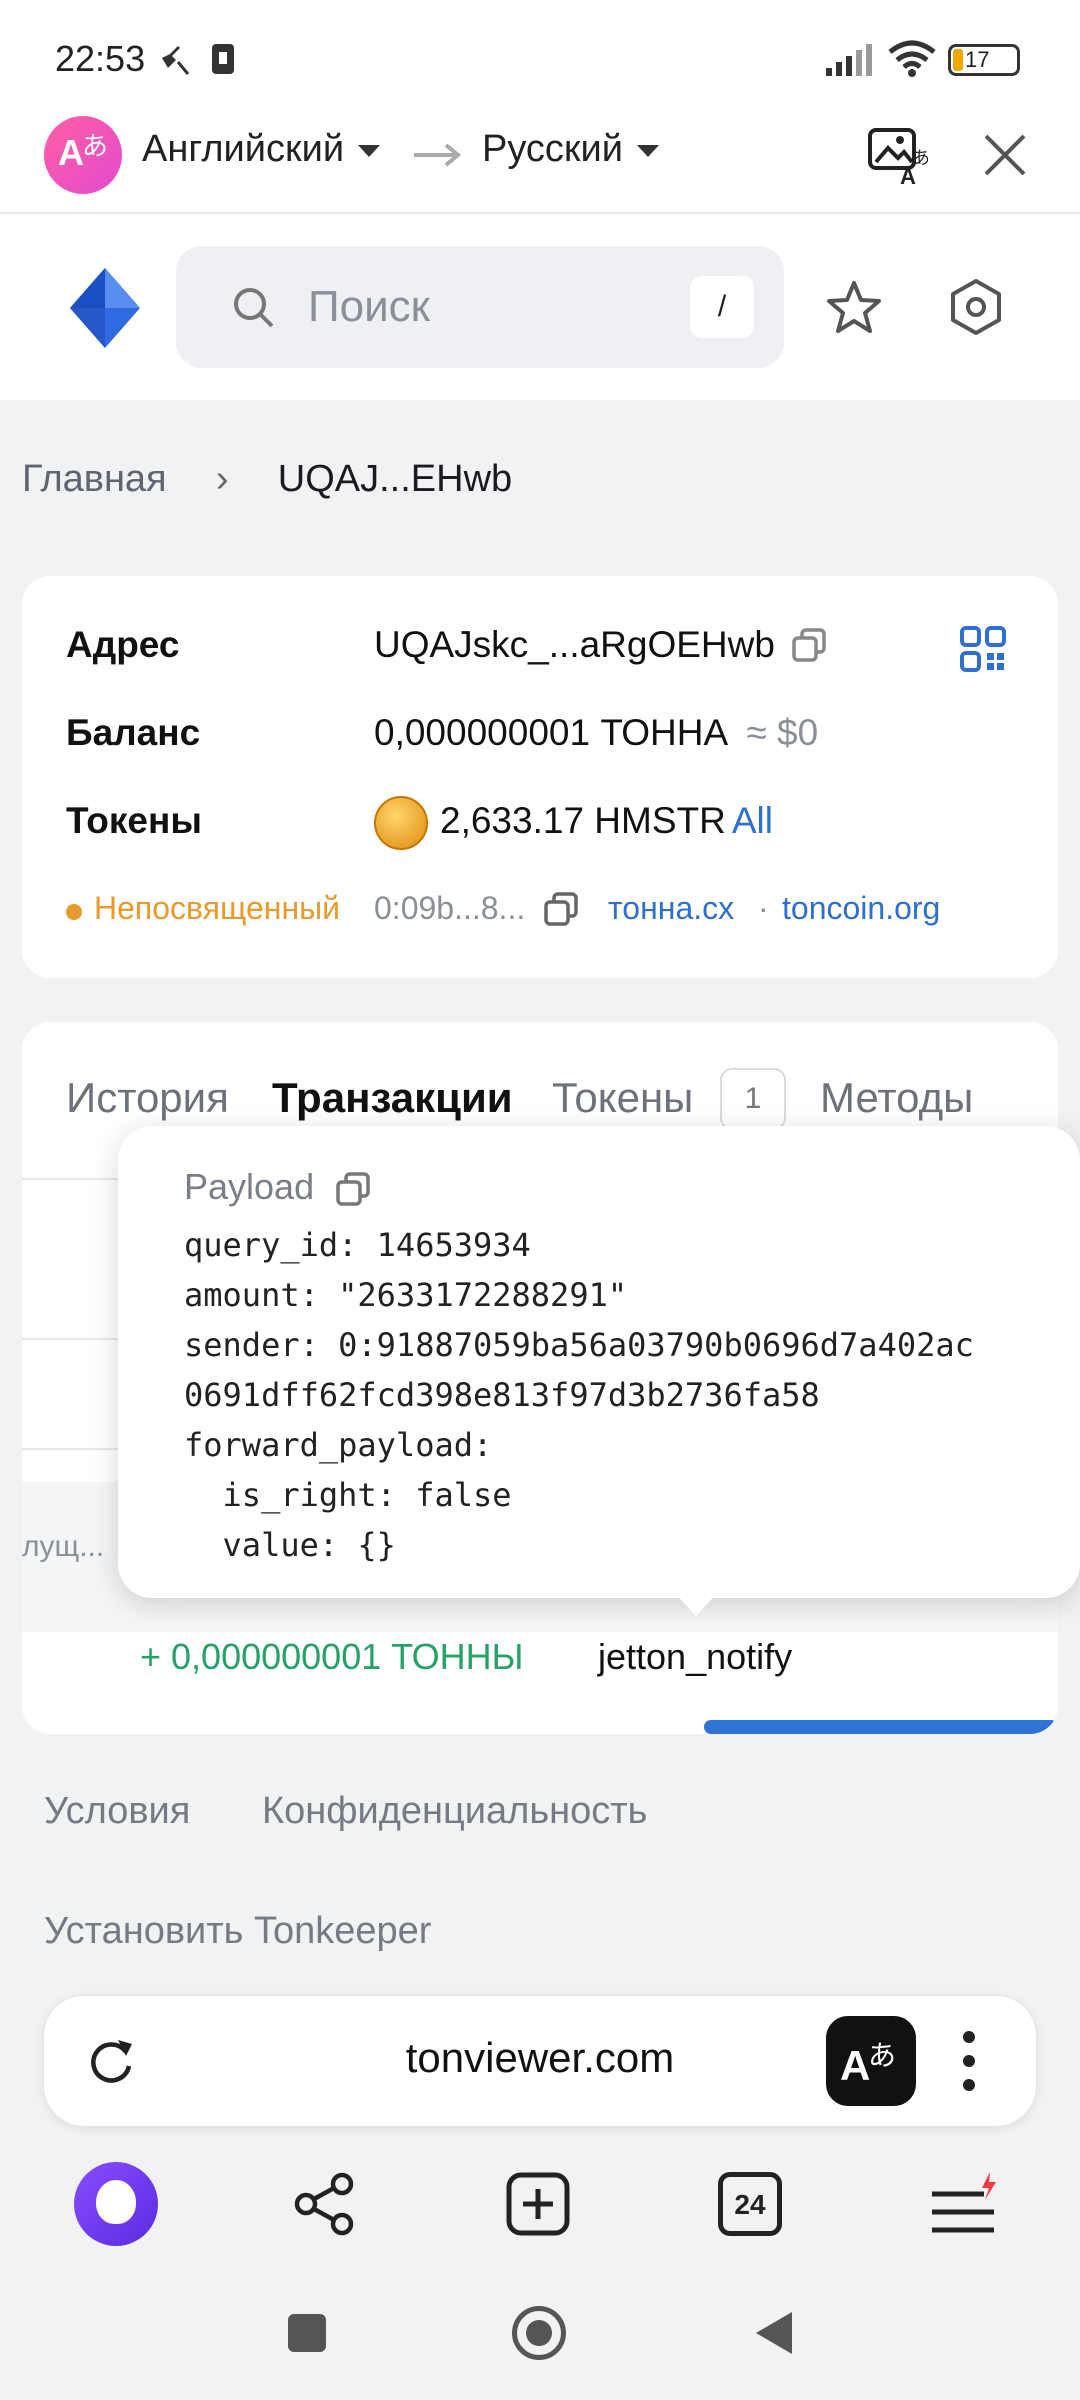  What do you see at coordinates (74, 912) in the screenshot?
I see `status-dot` at bounding box center [74, 912].